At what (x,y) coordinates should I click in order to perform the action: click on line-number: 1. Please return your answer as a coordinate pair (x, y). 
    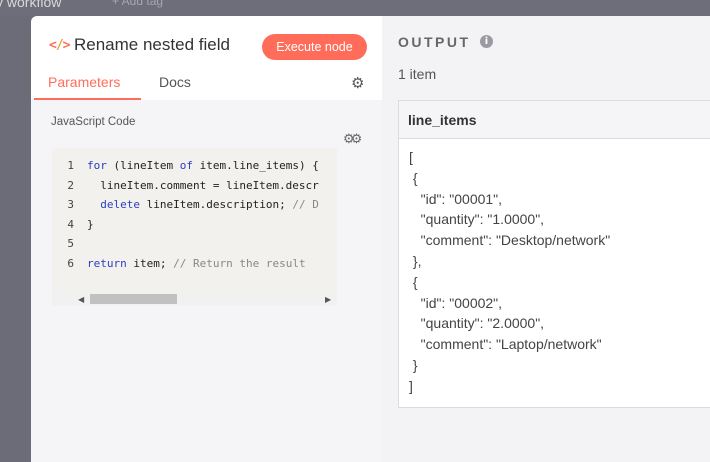
    Looking at the image, I should click on (70, 165).